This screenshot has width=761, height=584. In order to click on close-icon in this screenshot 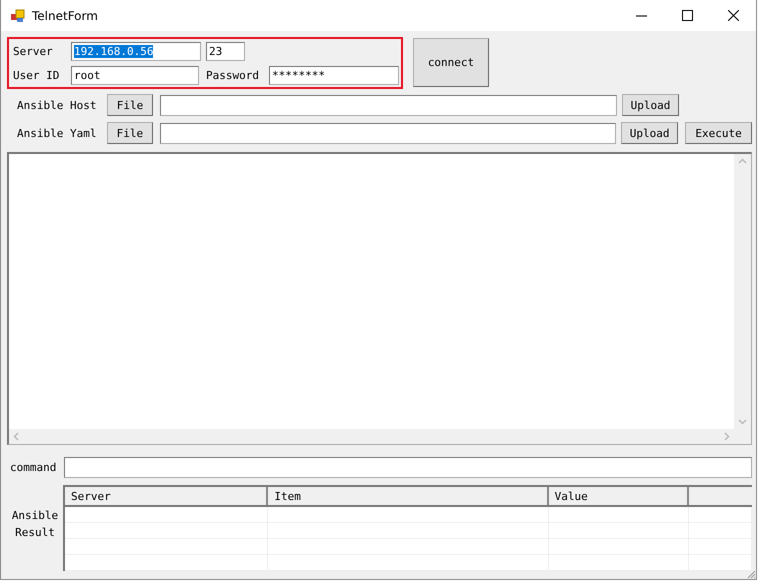, I will do `click(733, 15)`.